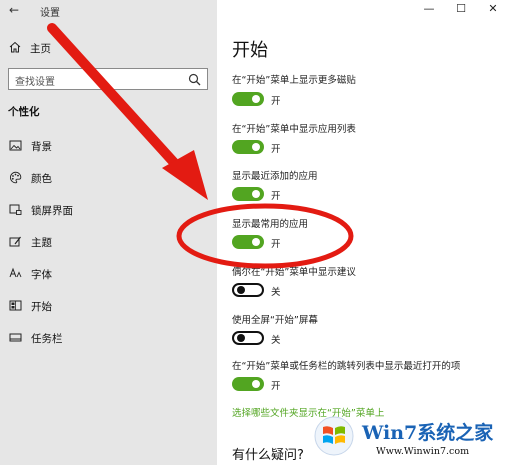 The height and width of the screenshot is (465, 512). Describe the element at coordinates (41, 275) in the screenshot. I see `sidebar-item-label: 字体` at that location.